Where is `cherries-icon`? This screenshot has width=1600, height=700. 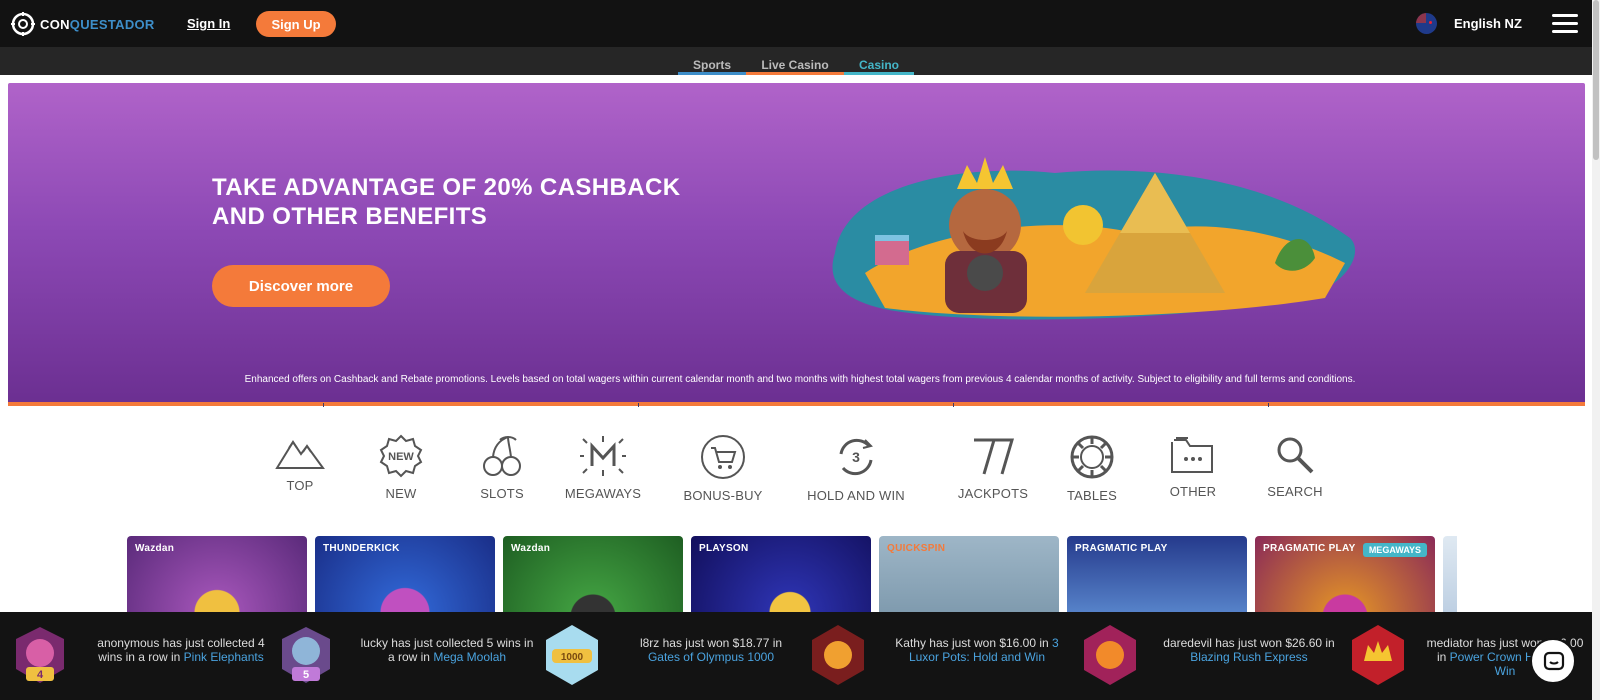
cherries-icon is located at coordinates (502, 456).